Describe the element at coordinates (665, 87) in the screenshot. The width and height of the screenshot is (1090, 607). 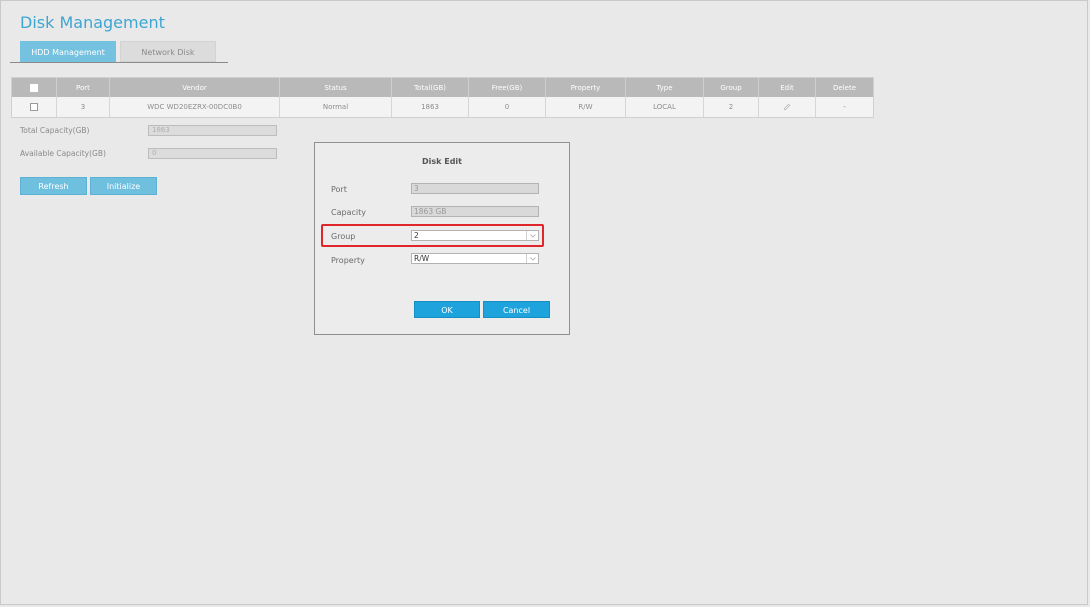
I see `col-type: Type` at that location.